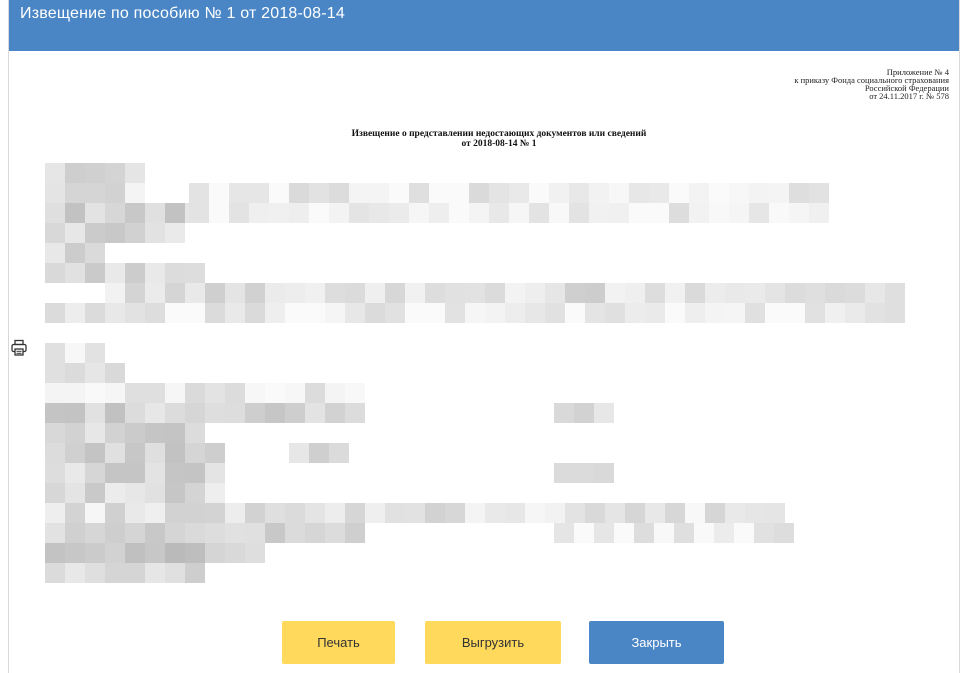  What do you see at coordinates (656, 642) in the screenshot?
I see `close-button: Закрыть` at bounding box center [656, 642].